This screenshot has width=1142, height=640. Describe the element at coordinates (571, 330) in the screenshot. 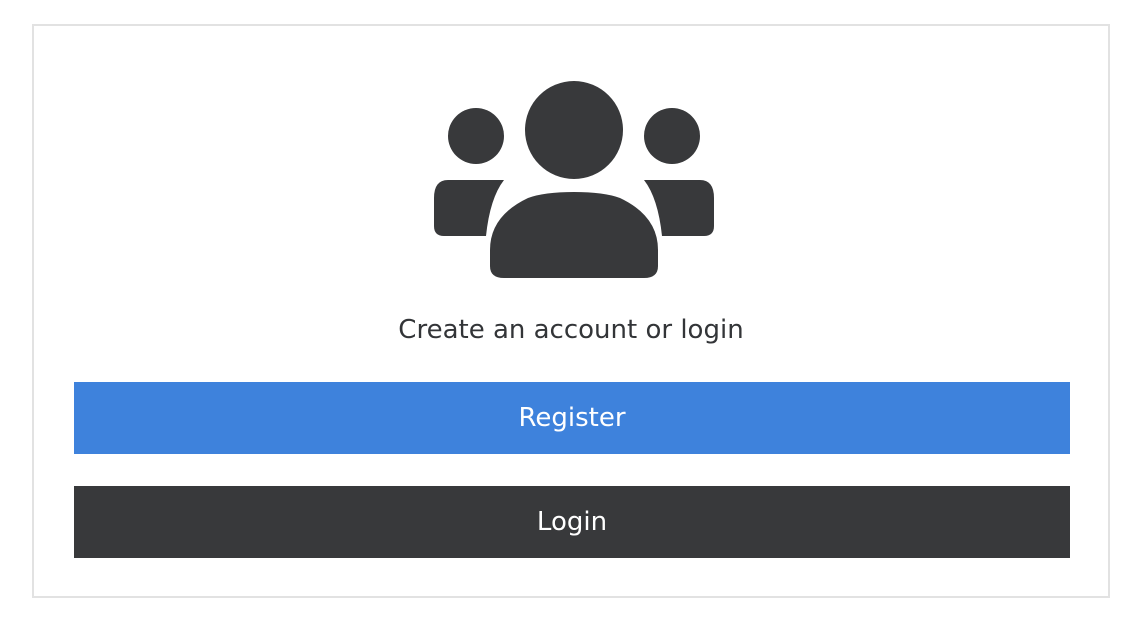

I see `prompt-text: Create an account or login` at that location.